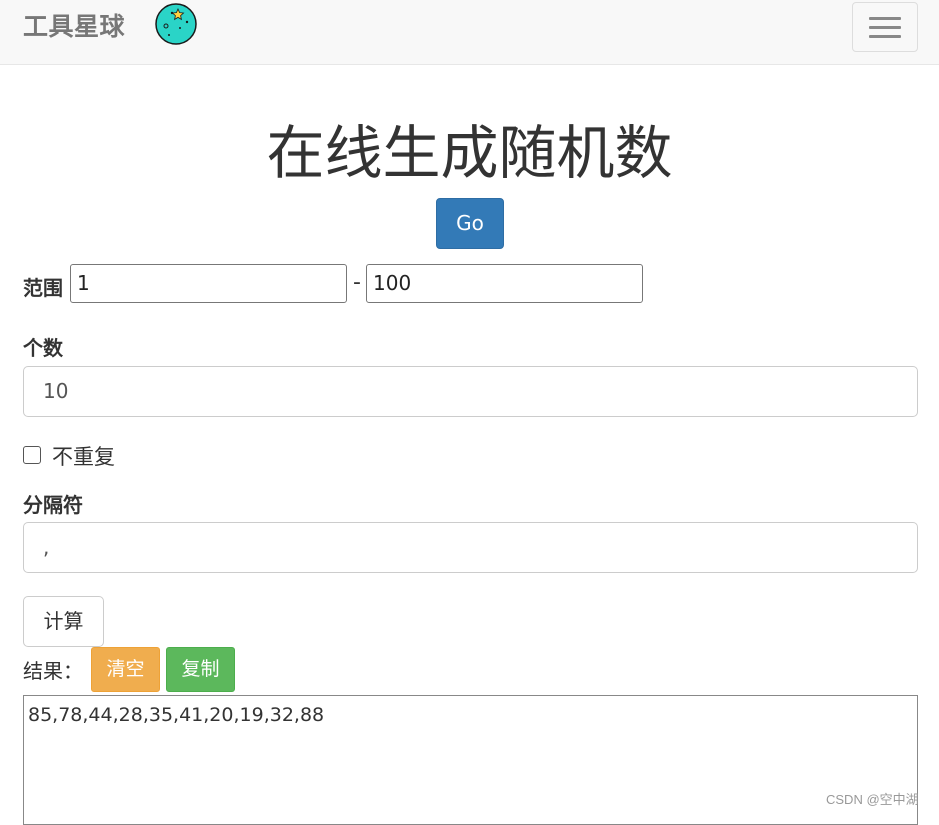 This screenshot has height=825, width=939. What do you see at coordinates (125, 669) in the screenshot?
I see `clear-button: 清空` at bounding box center [125, 669].